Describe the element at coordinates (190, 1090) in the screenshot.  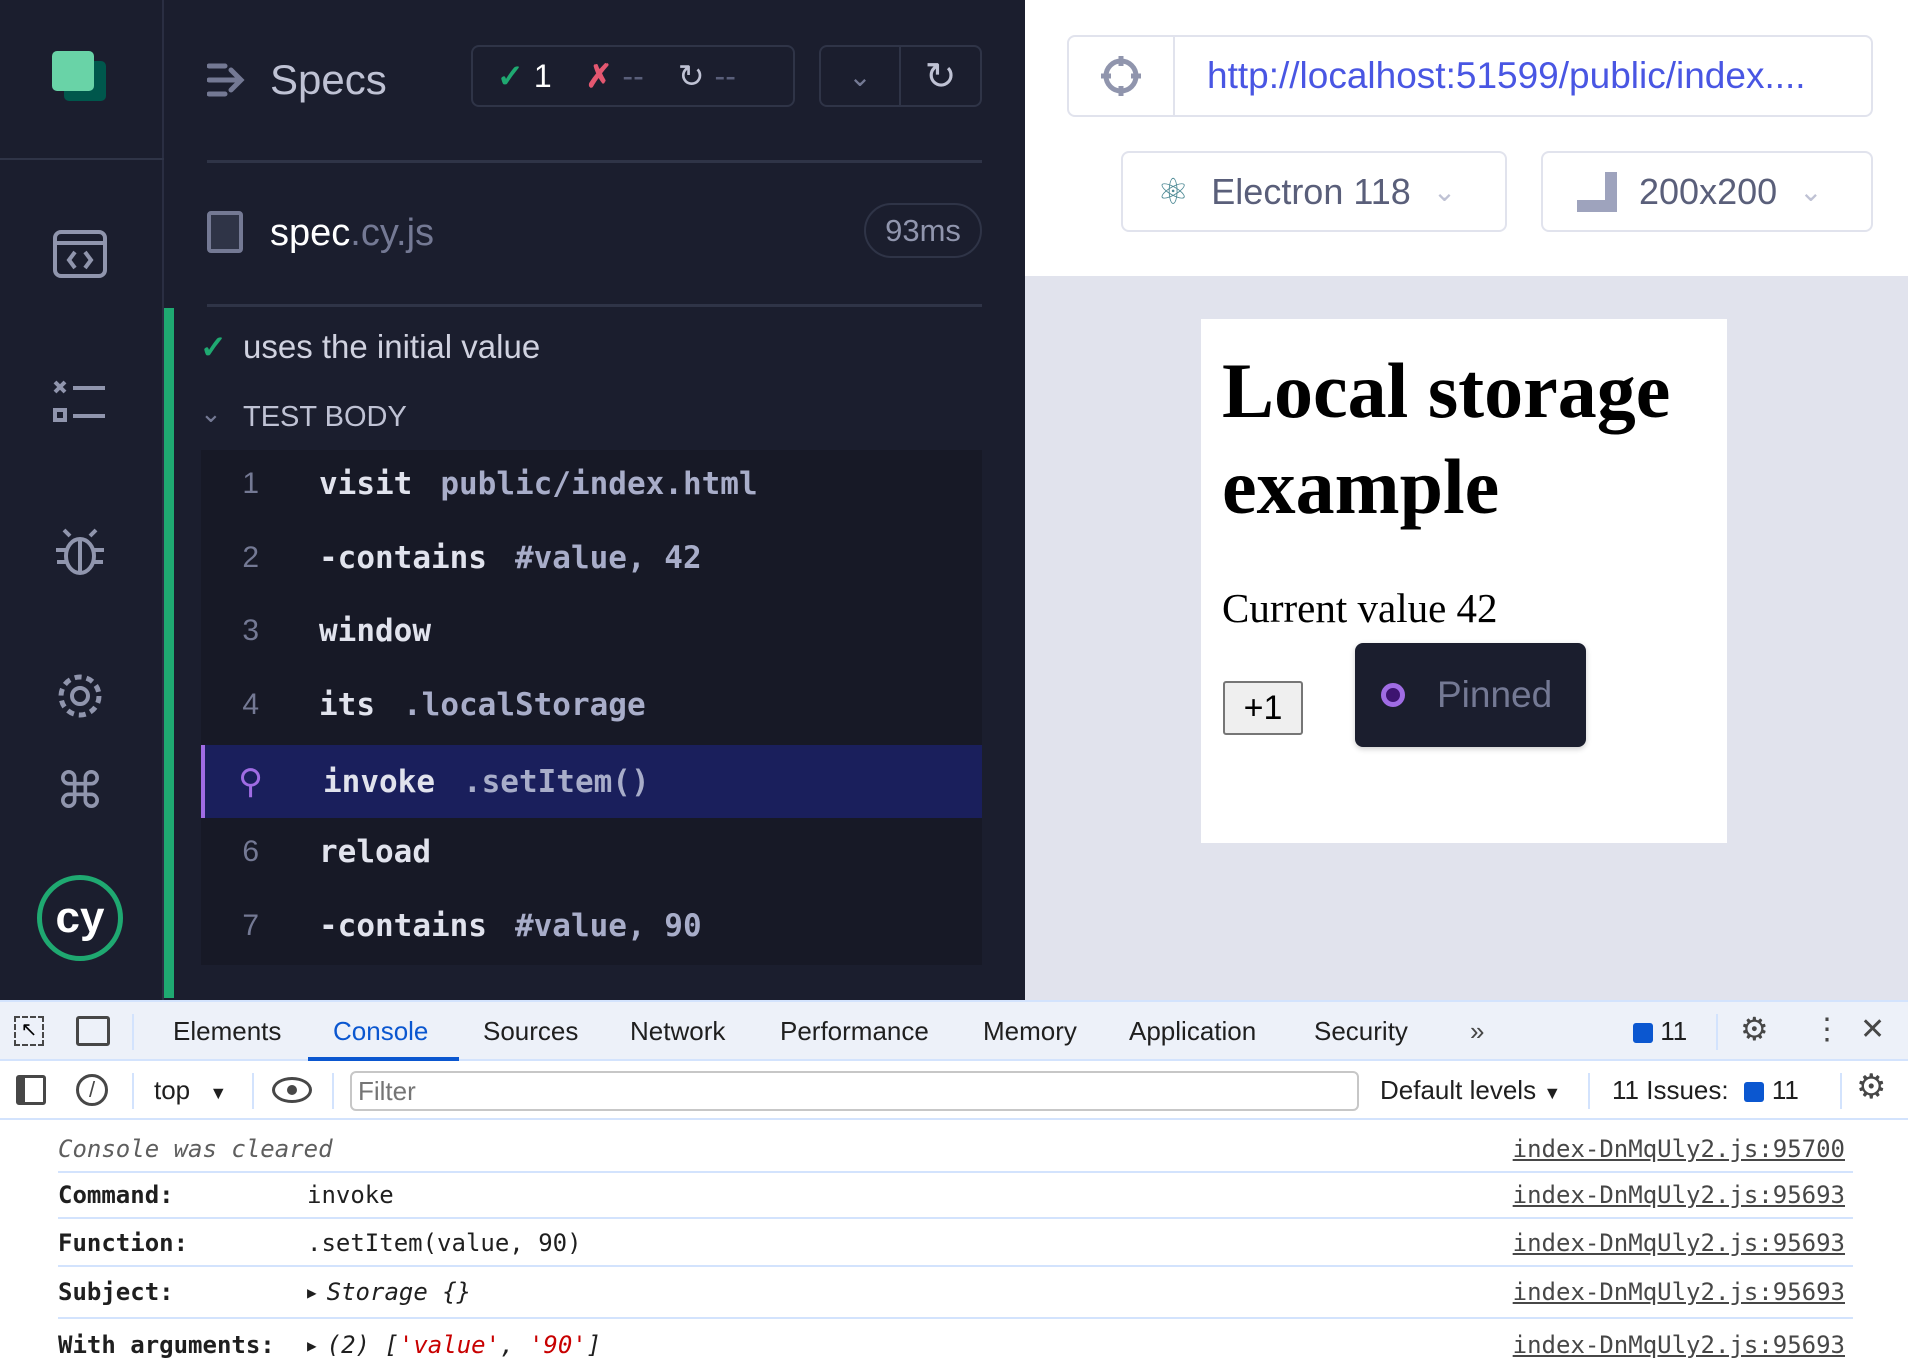
I see `context-select: top ▼` at that location.